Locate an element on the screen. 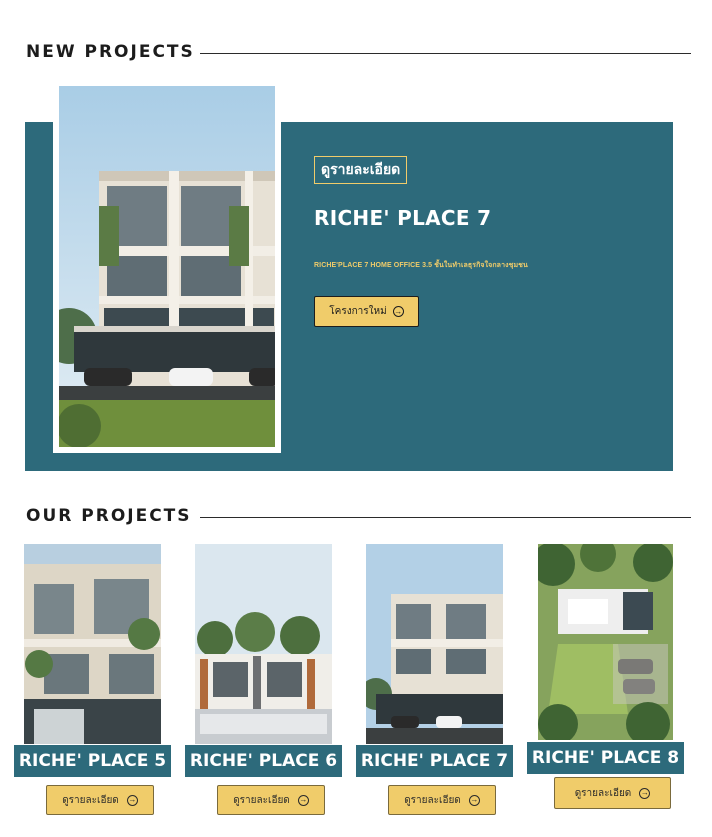 The width and height of the screenshot is (712, 837). new-project-button: โครงการใหม่ → is located at coordinates (366, 311).